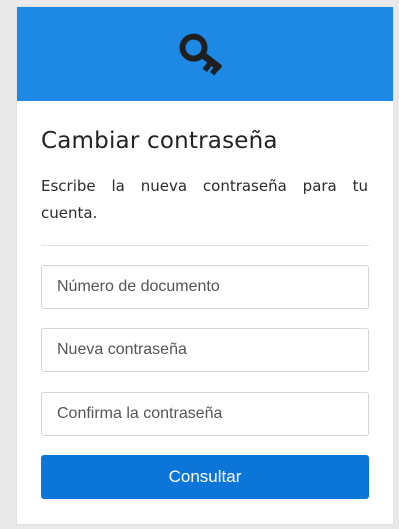  Describe the element at coordinates (159, 141) in the screenshot. I see `page-title: Cambiar contraseña` at that location.